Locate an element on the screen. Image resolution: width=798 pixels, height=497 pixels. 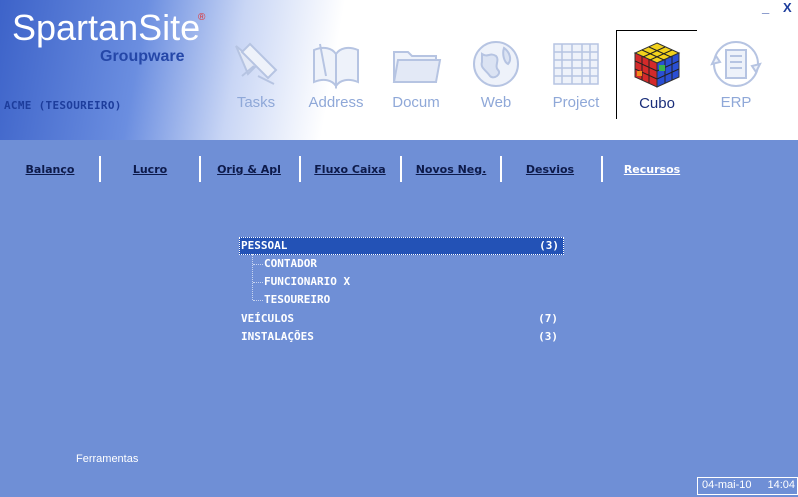
module-label: Cubo is located at coordinates (657, 103).